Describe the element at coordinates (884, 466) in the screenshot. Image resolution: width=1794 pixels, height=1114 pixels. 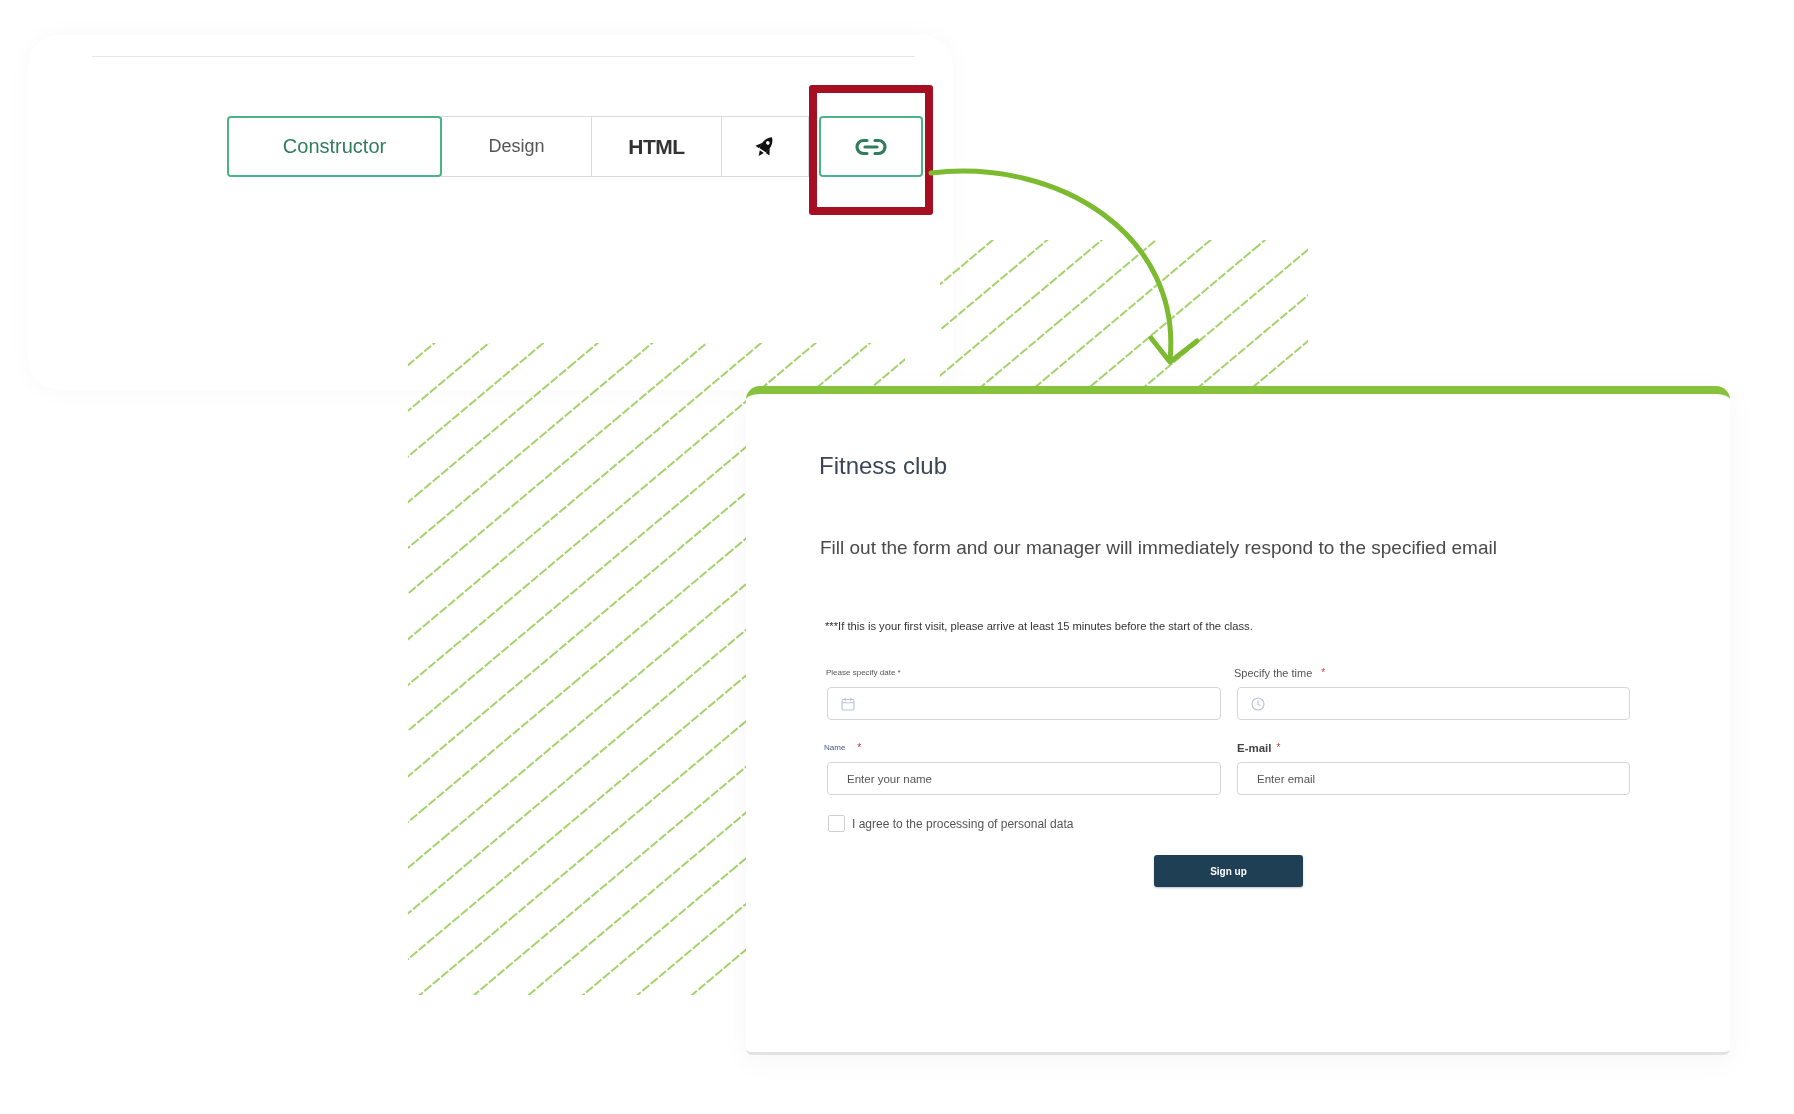
I see `form-title: Fitness club` at that location.